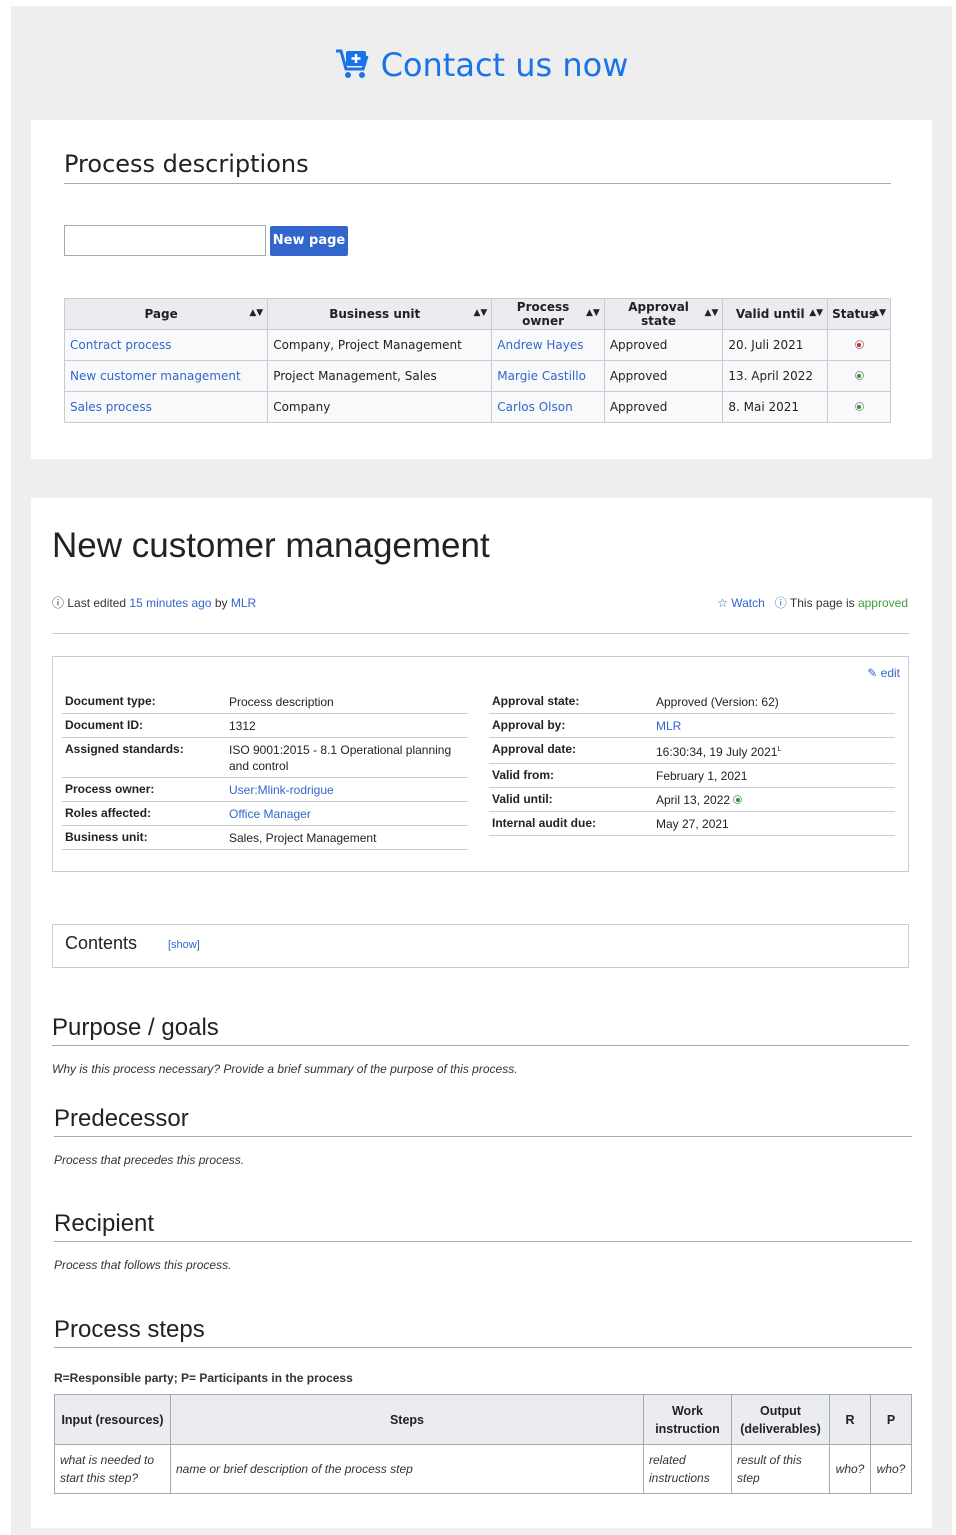 Image resolution: width=956 pixels, height=1535 pixels. I want to click on owner-link: Carlos Olson, so click(534, 407).